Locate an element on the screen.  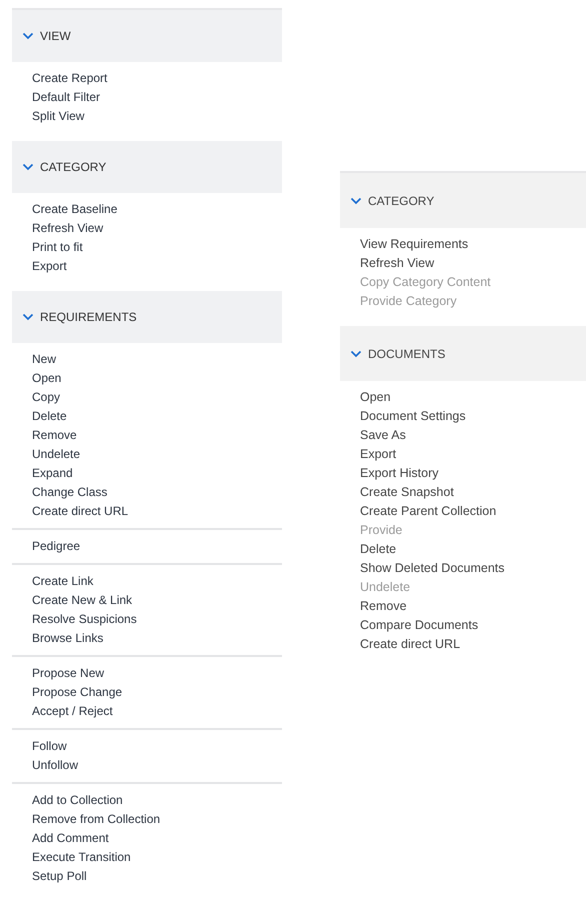
section-header: DOCUMENTS is located at coordinates (463, 353).